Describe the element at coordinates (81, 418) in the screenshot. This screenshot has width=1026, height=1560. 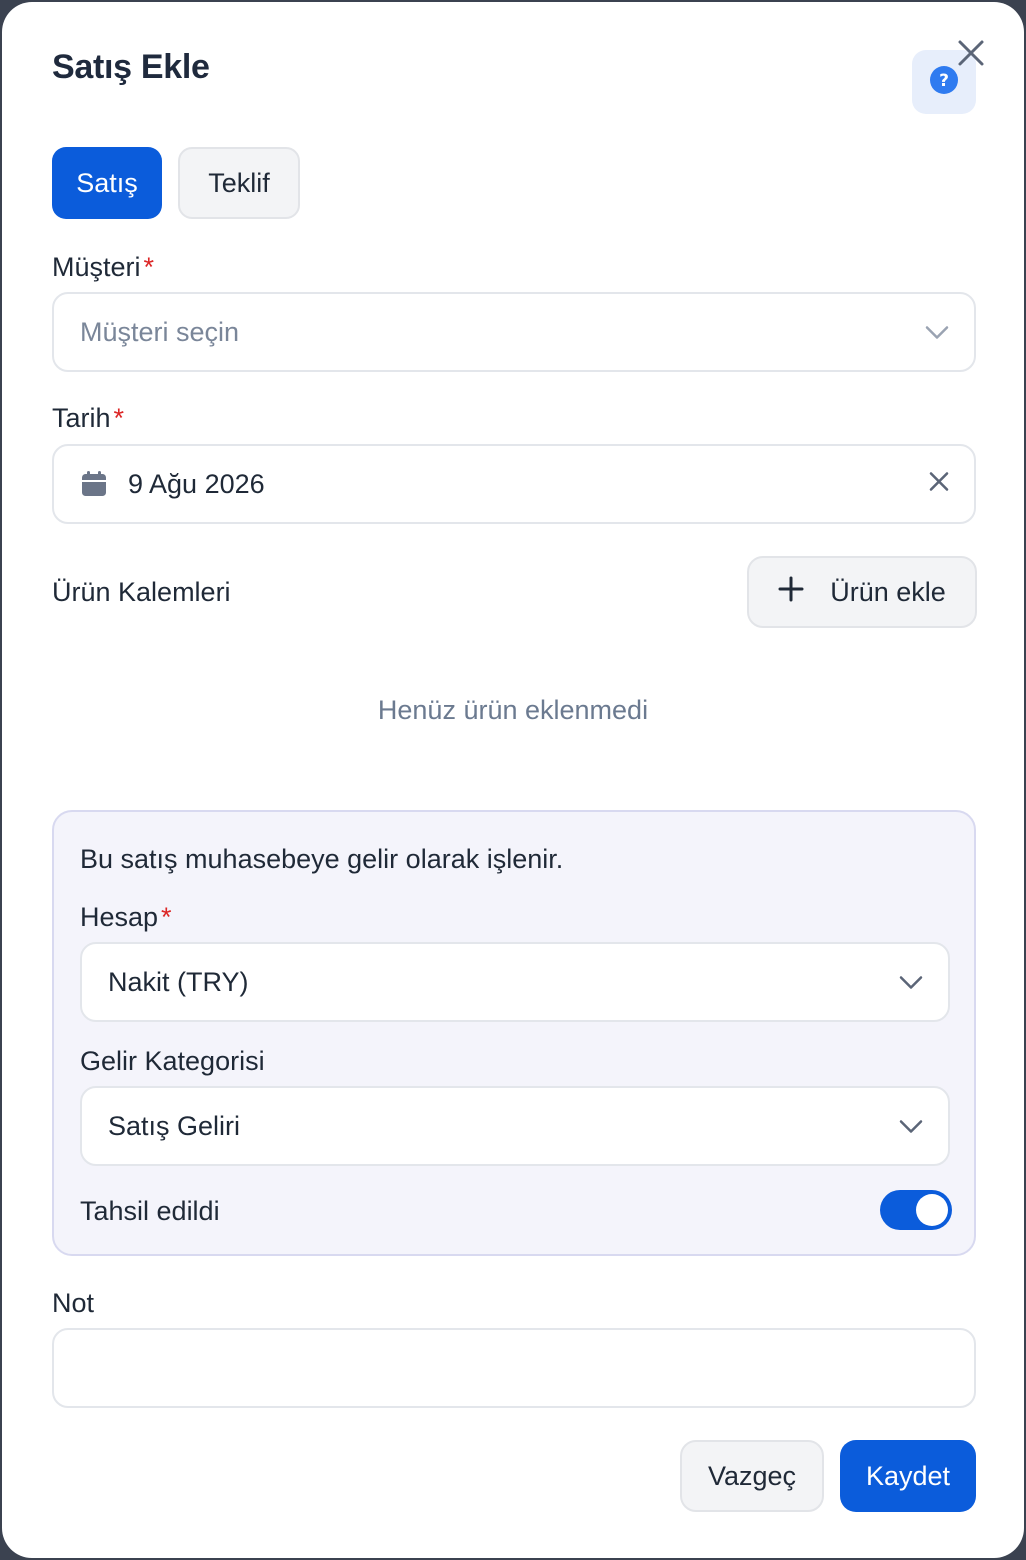
I see `date-label-text: Tarih` at that location.